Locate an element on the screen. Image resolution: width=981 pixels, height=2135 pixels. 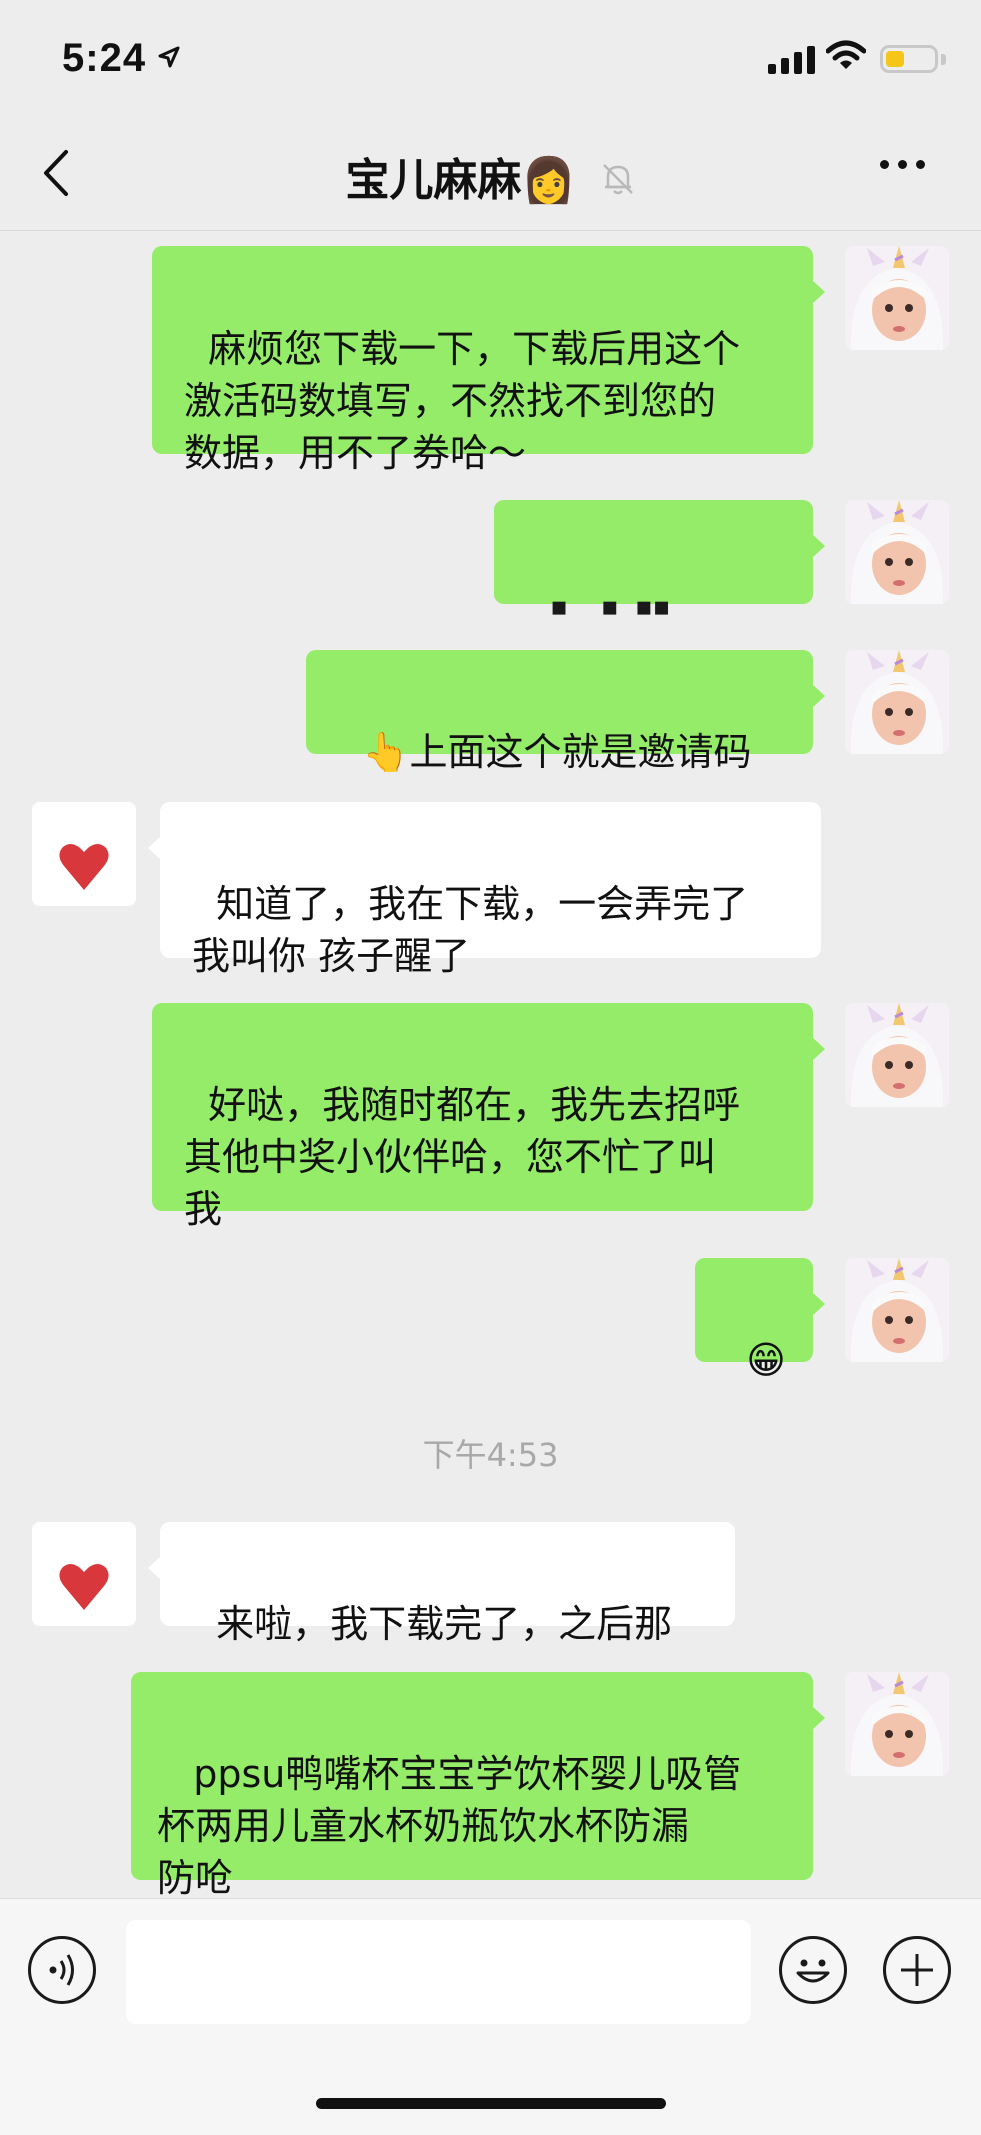
voice-input-button is located at coordinates (62, 1970).